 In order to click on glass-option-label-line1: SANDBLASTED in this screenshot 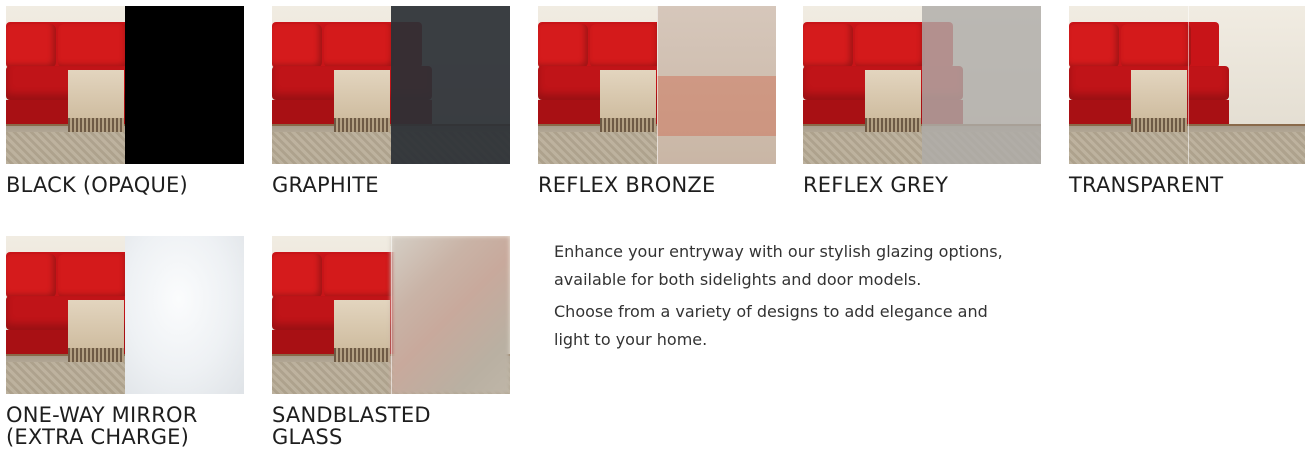, I will do `click(351, 415)`.